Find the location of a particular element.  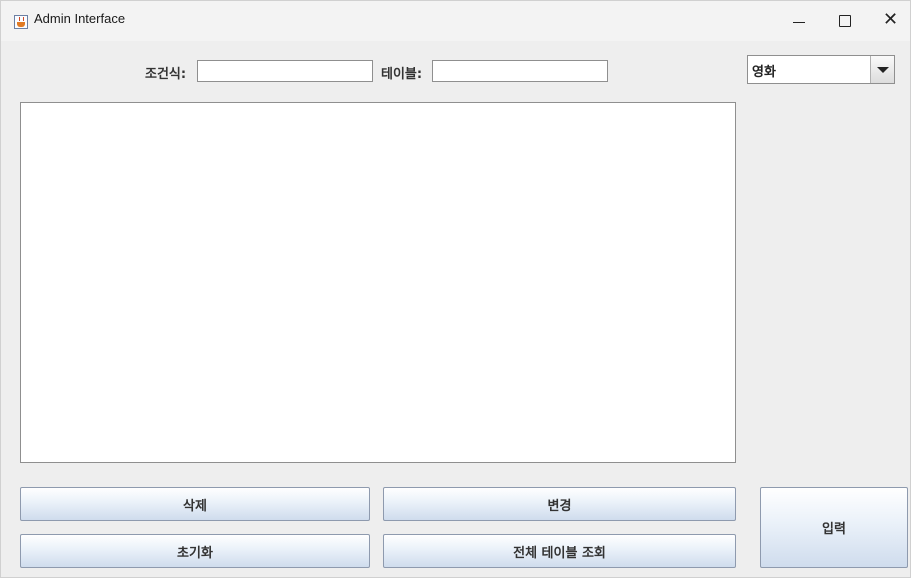

minimize-icon is located at coordinates (799, 22).